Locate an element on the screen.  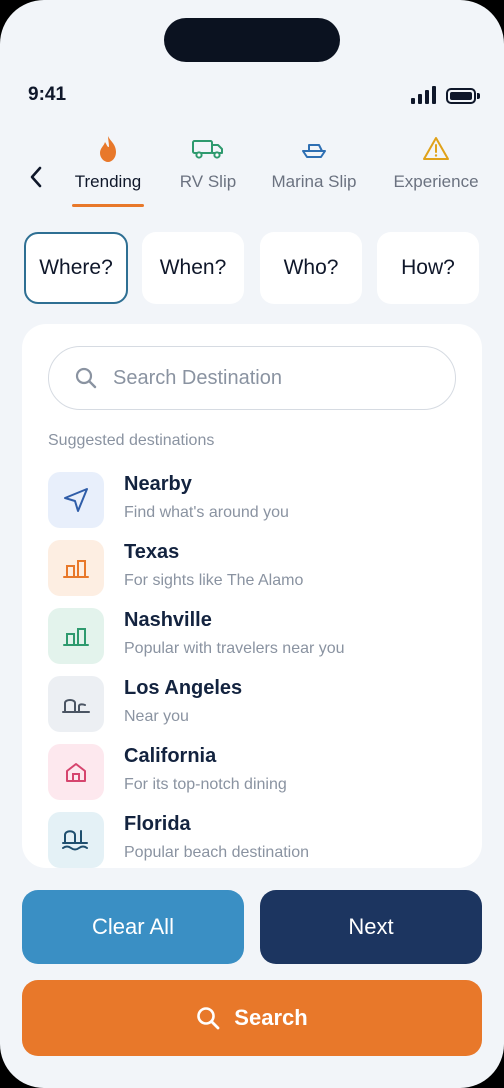
status-time: 9:41 is located at coordinates (47, 94).